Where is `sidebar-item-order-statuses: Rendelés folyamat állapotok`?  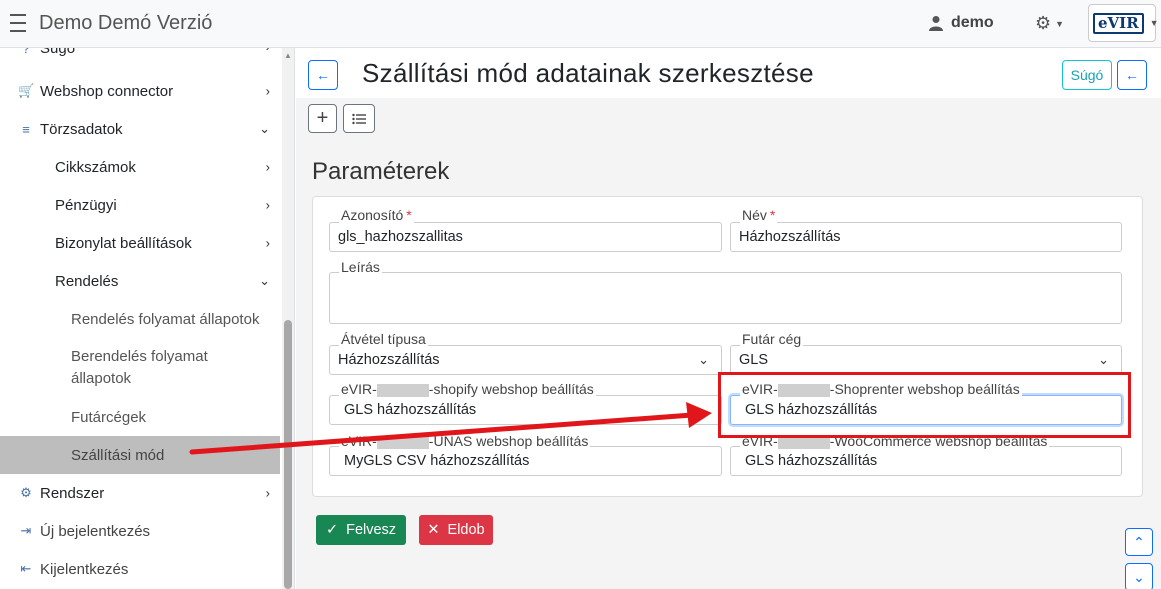 sidebar-item-order-statuses: Rendelés folyamat állapotok is located at coordinates (140, 319).